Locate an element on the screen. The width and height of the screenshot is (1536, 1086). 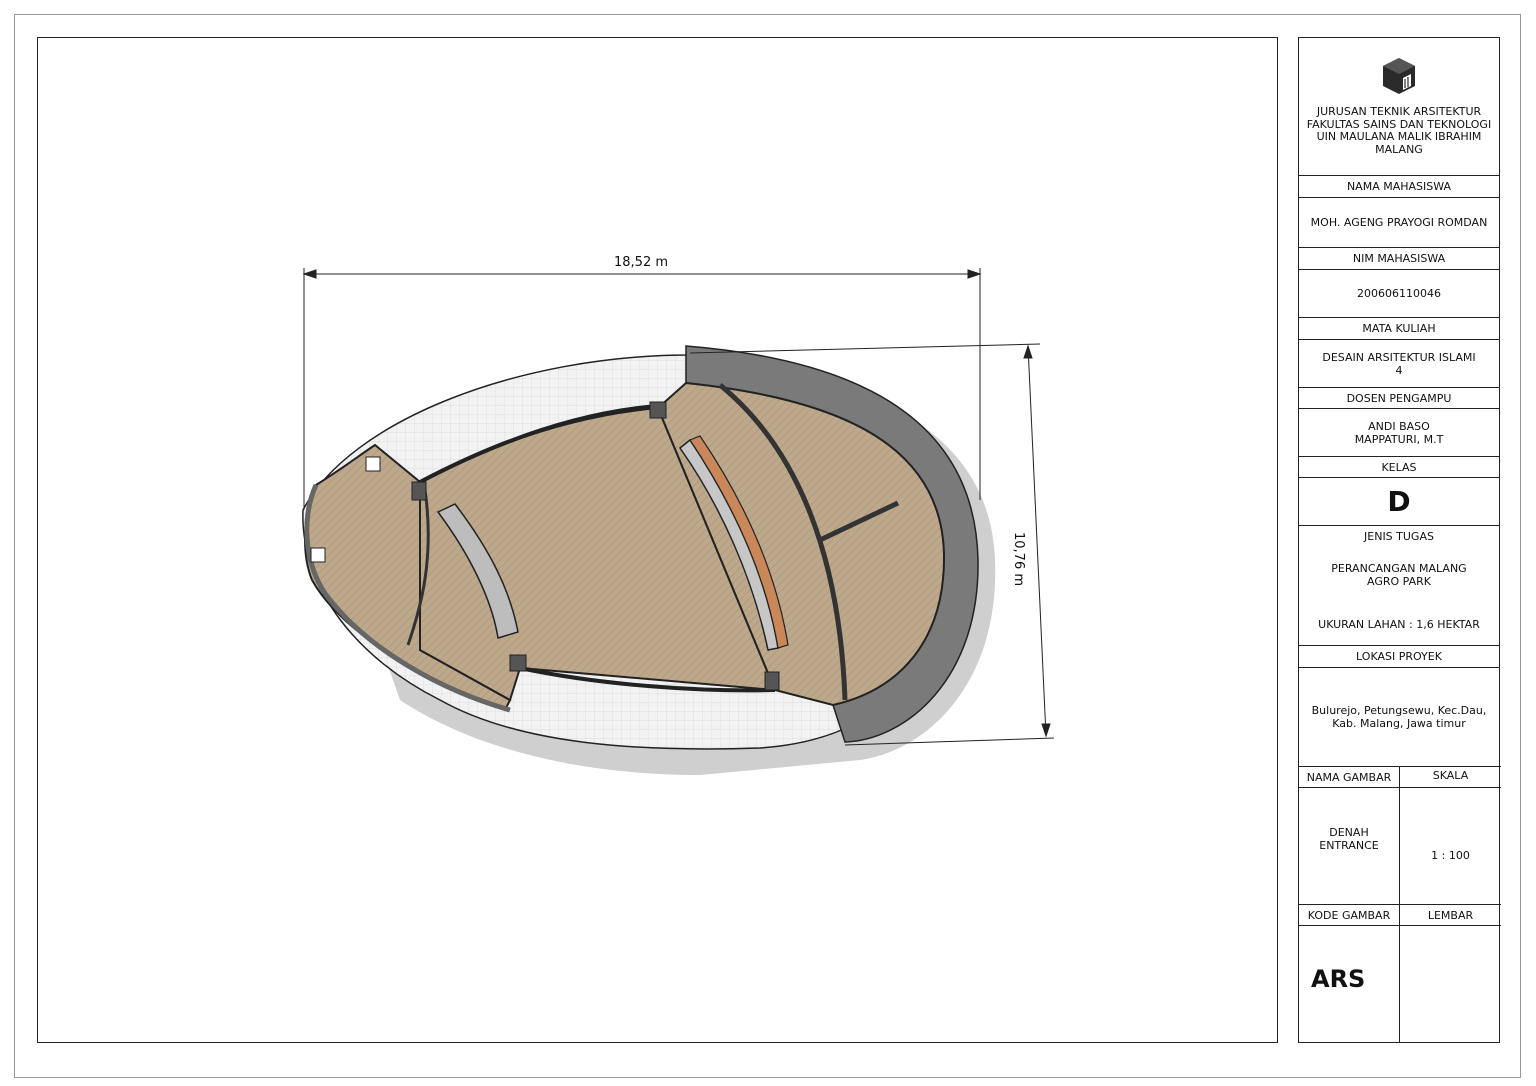
student-name: MOH. AGENG PRAYOGI ROMDAN is located at coordinates (1399, 222).